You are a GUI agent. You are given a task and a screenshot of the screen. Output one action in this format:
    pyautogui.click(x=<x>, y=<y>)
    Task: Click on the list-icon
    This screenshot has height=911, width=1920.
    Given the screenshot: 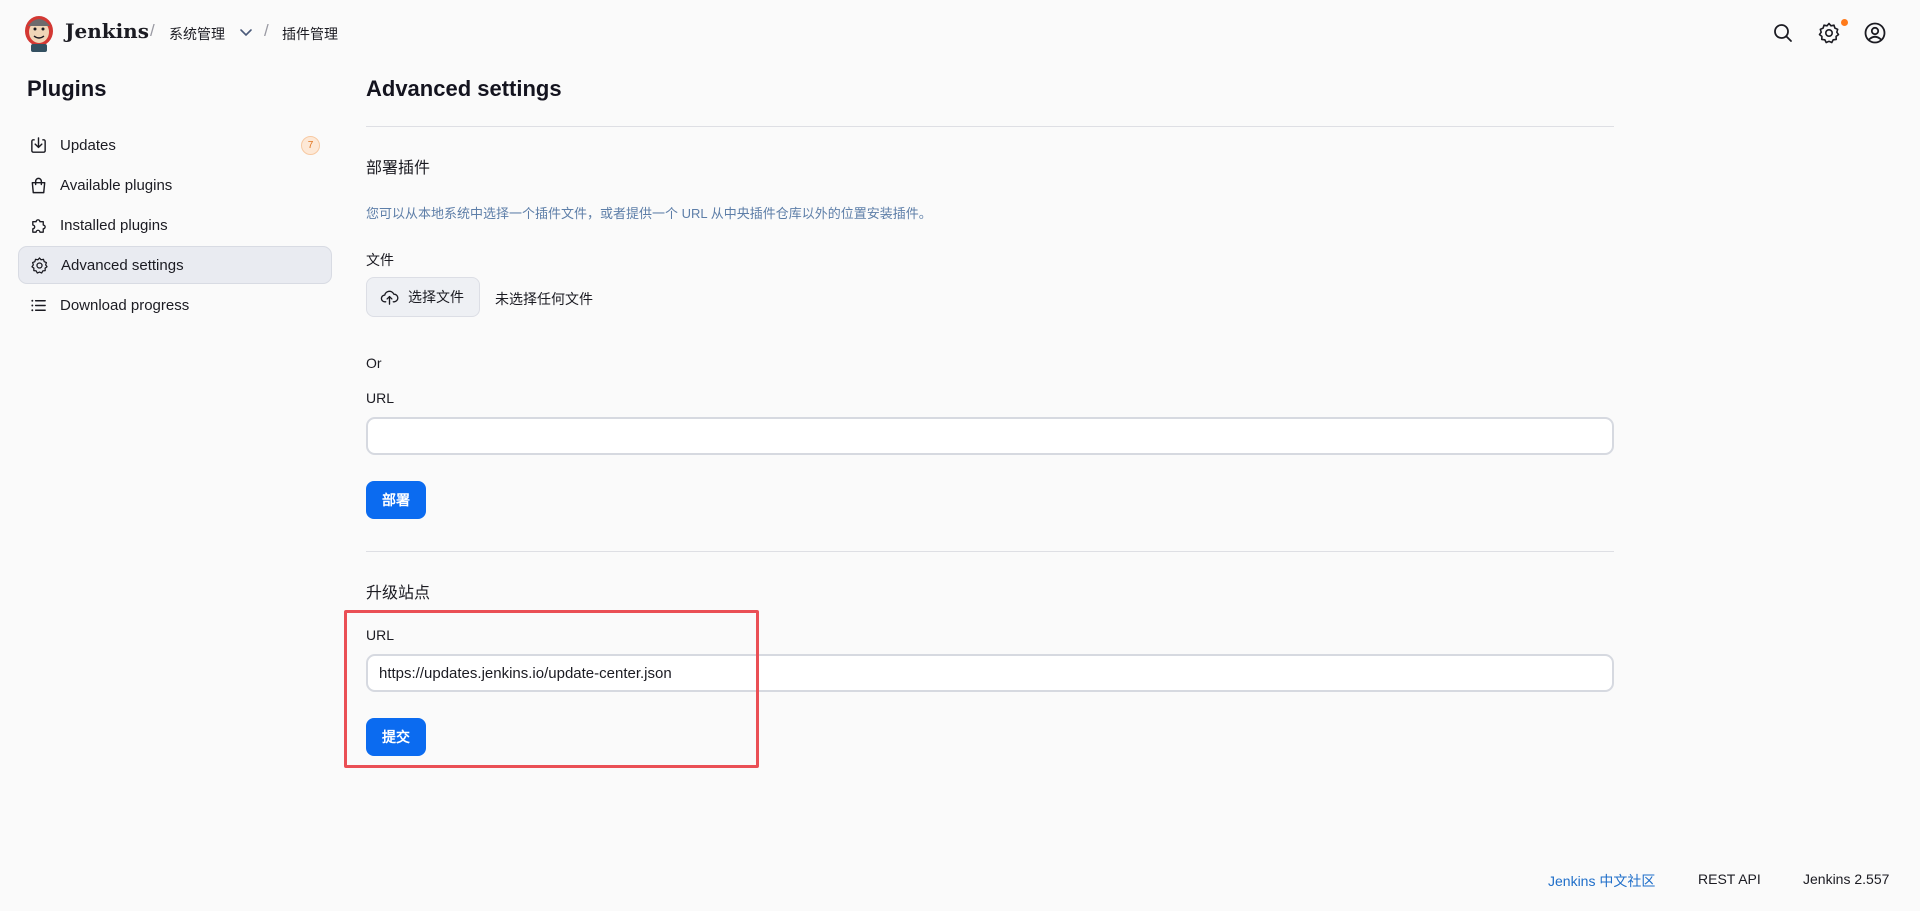 What is the action you would take?
    pyautogui.click(x=38, y=305)
    